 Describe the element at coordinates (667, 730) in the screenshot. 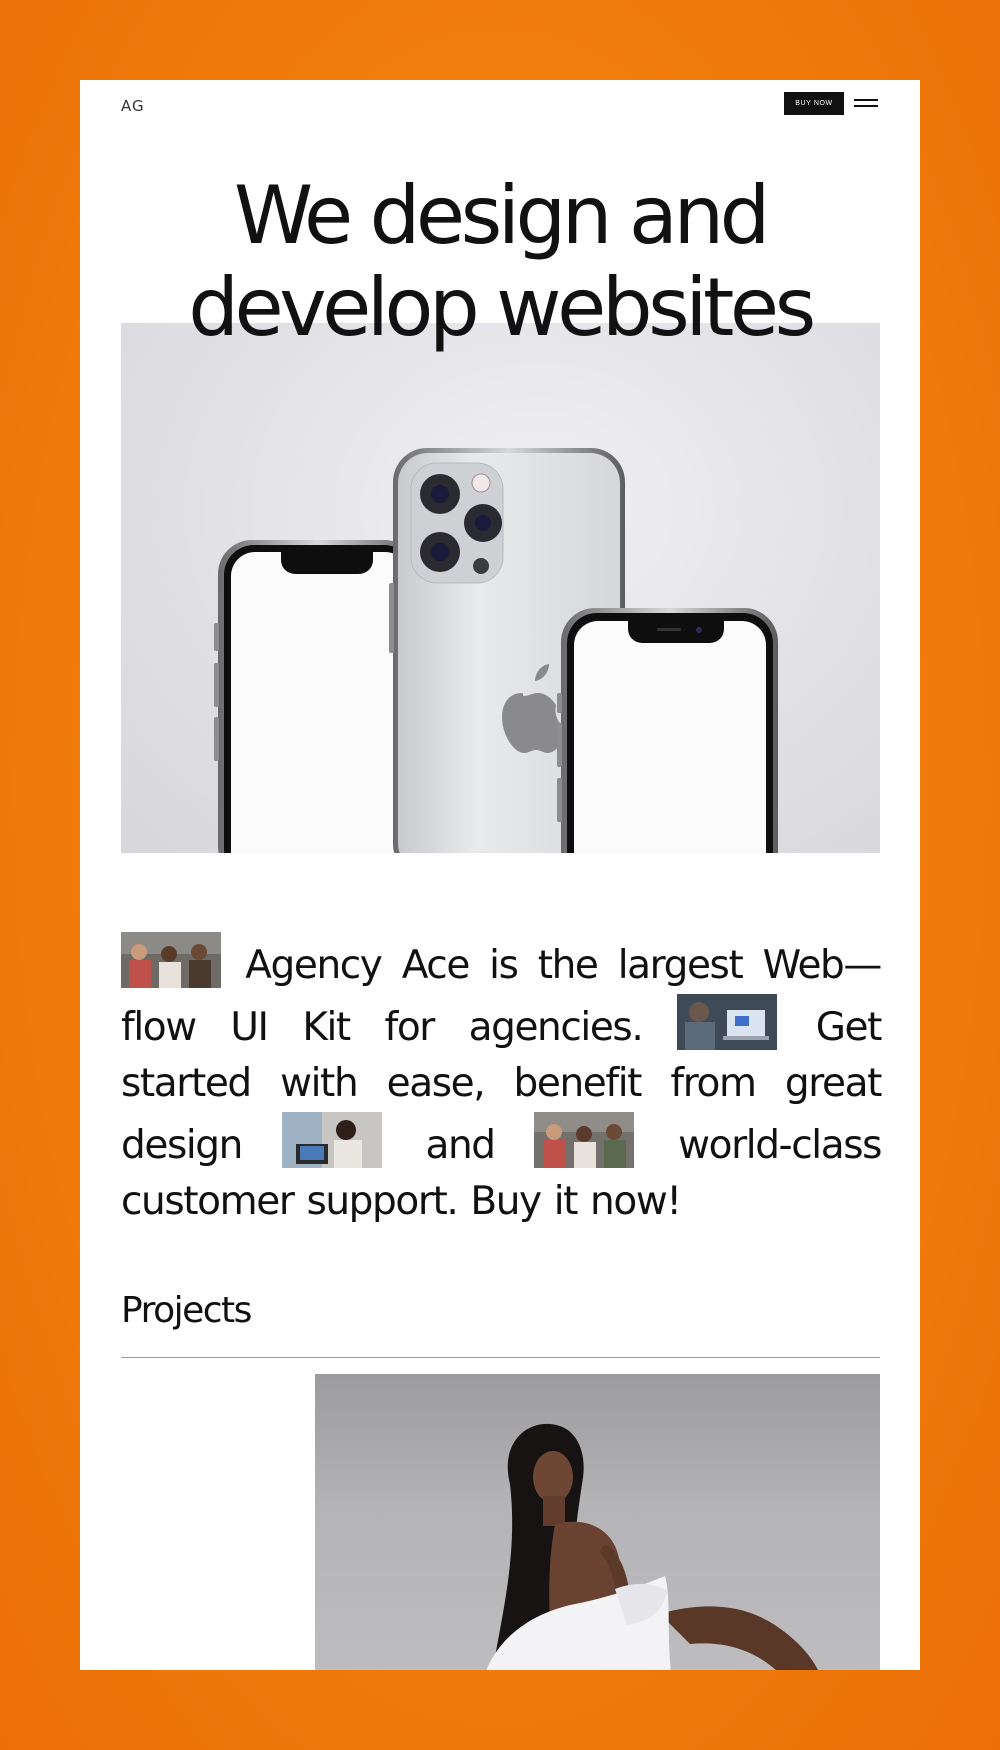

I see `phone-right` at that location.